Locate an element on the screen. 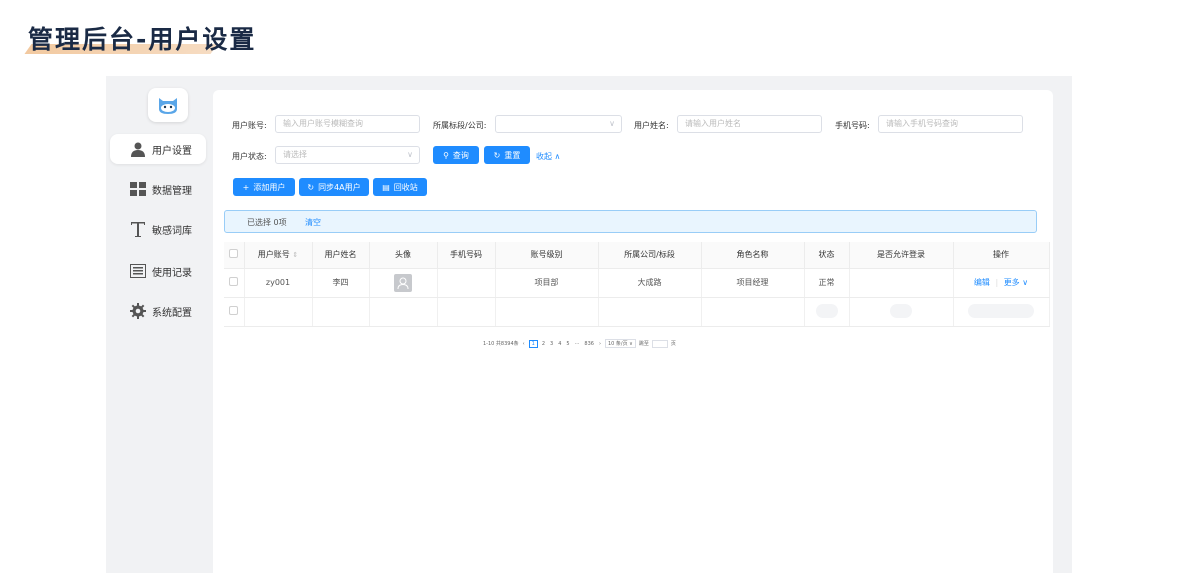 The width and height of the screenshot is (1191, 573). phone-input: 请输入手机号码查询 is located at coordinates (950, 124).